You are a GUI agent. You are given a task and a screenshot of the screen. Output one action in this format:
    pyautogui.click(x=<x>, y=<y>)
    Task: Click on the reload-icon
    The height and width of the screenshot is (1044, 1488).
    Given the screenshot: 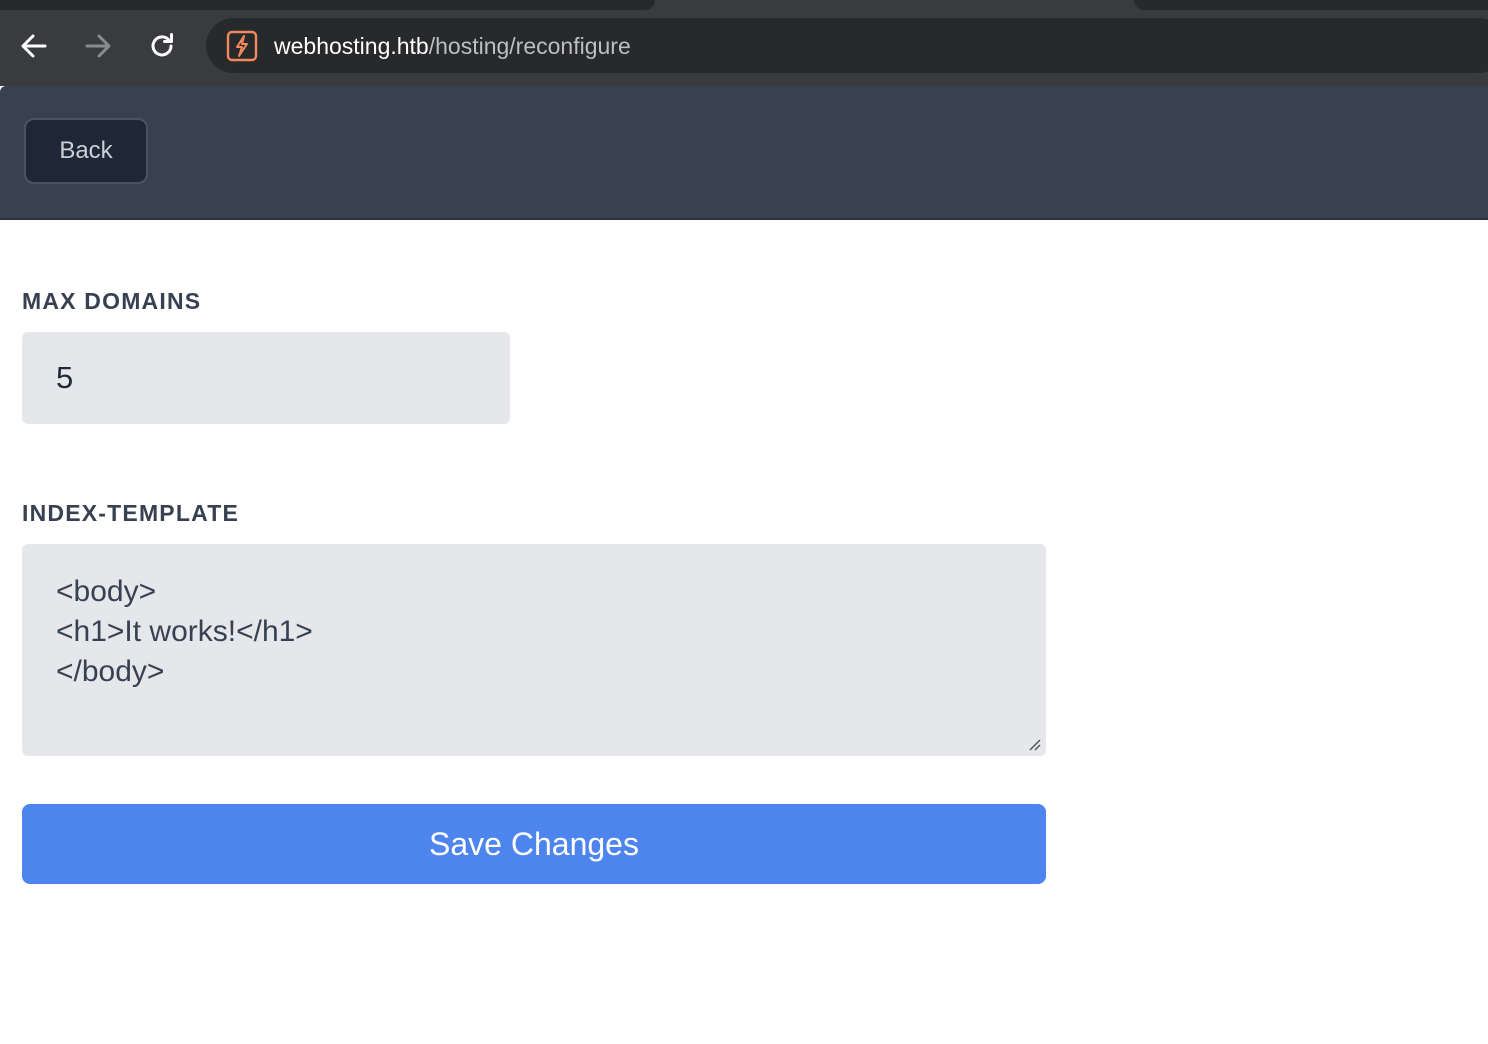 What is the action you would take?
    pyautogui.click(x=162, y=45)
    